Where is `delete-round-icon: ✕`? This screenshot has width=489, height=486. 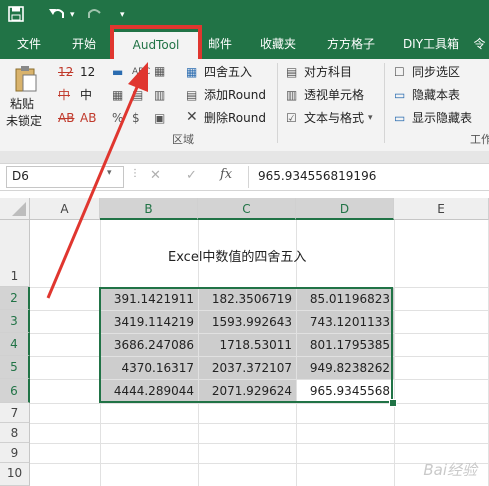
delete-round-icon: ✕ is located at coordinates (192, 117).